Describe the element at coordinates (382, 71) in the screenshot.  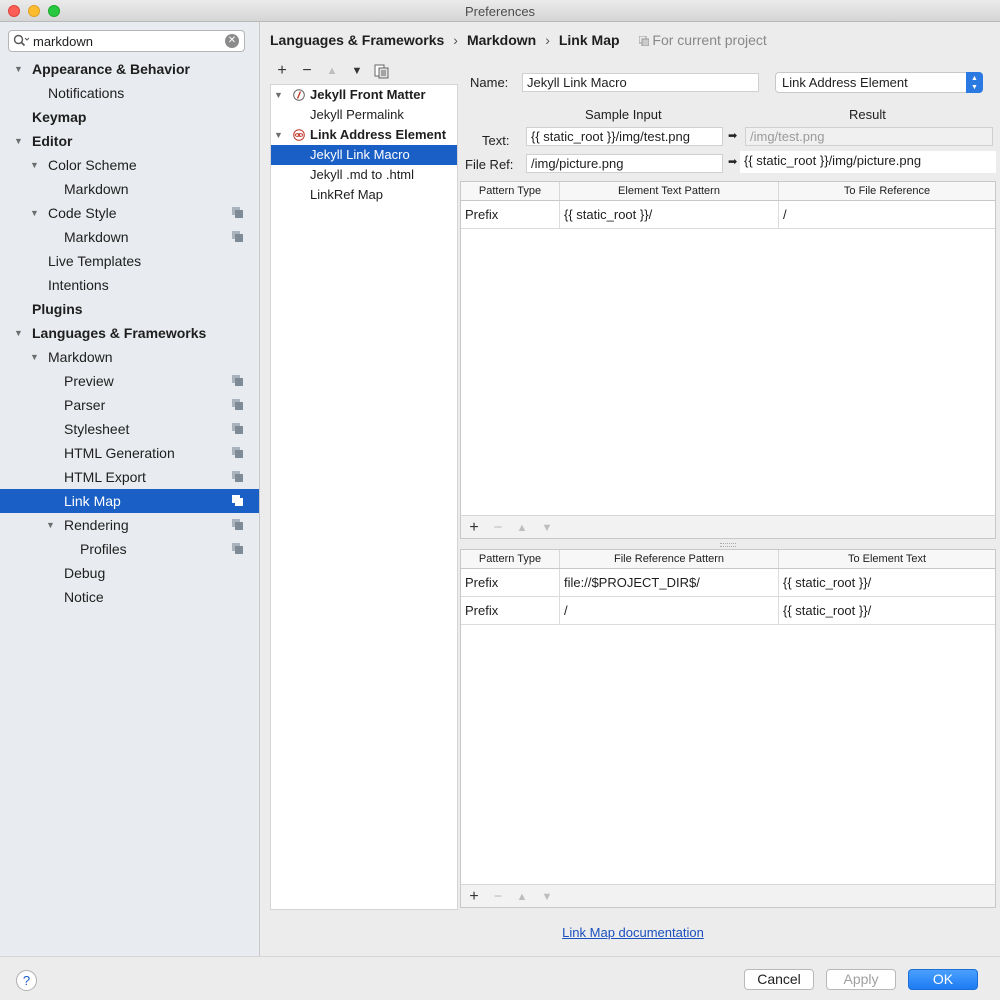
I see `copy-element-button` at that location.